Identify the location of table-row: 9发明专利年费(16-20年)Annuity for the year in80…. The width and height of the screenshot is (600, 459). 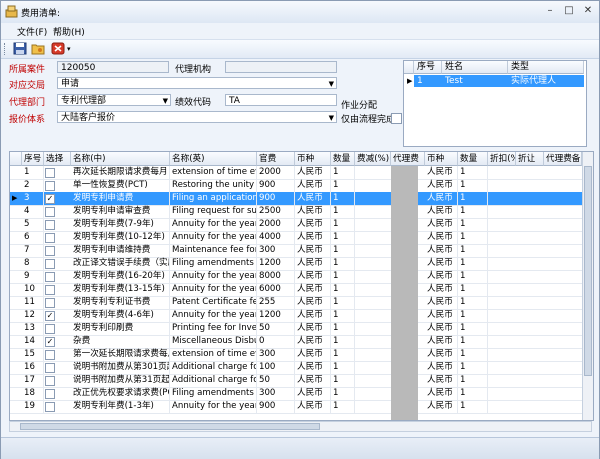
(296, 277).